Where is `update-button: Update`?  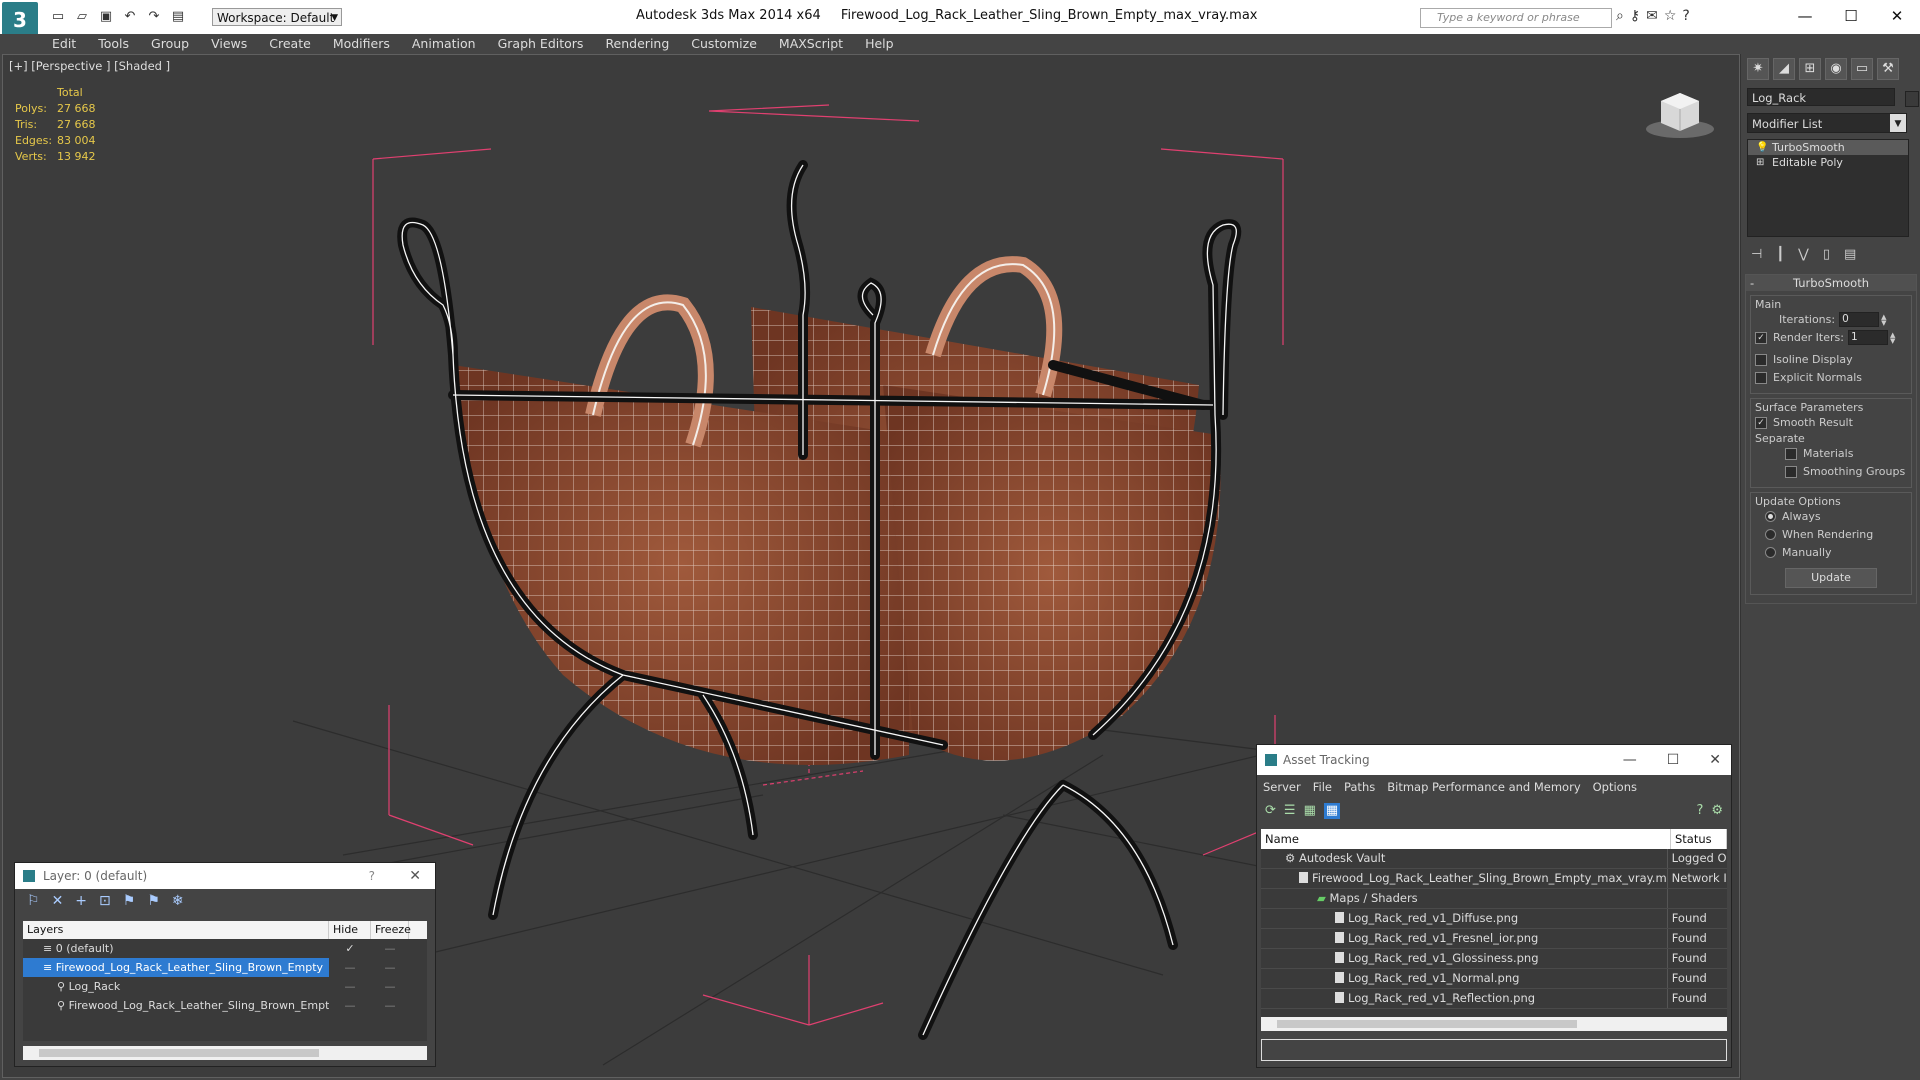 update-button: Update is located at coordinates (1831, 577).